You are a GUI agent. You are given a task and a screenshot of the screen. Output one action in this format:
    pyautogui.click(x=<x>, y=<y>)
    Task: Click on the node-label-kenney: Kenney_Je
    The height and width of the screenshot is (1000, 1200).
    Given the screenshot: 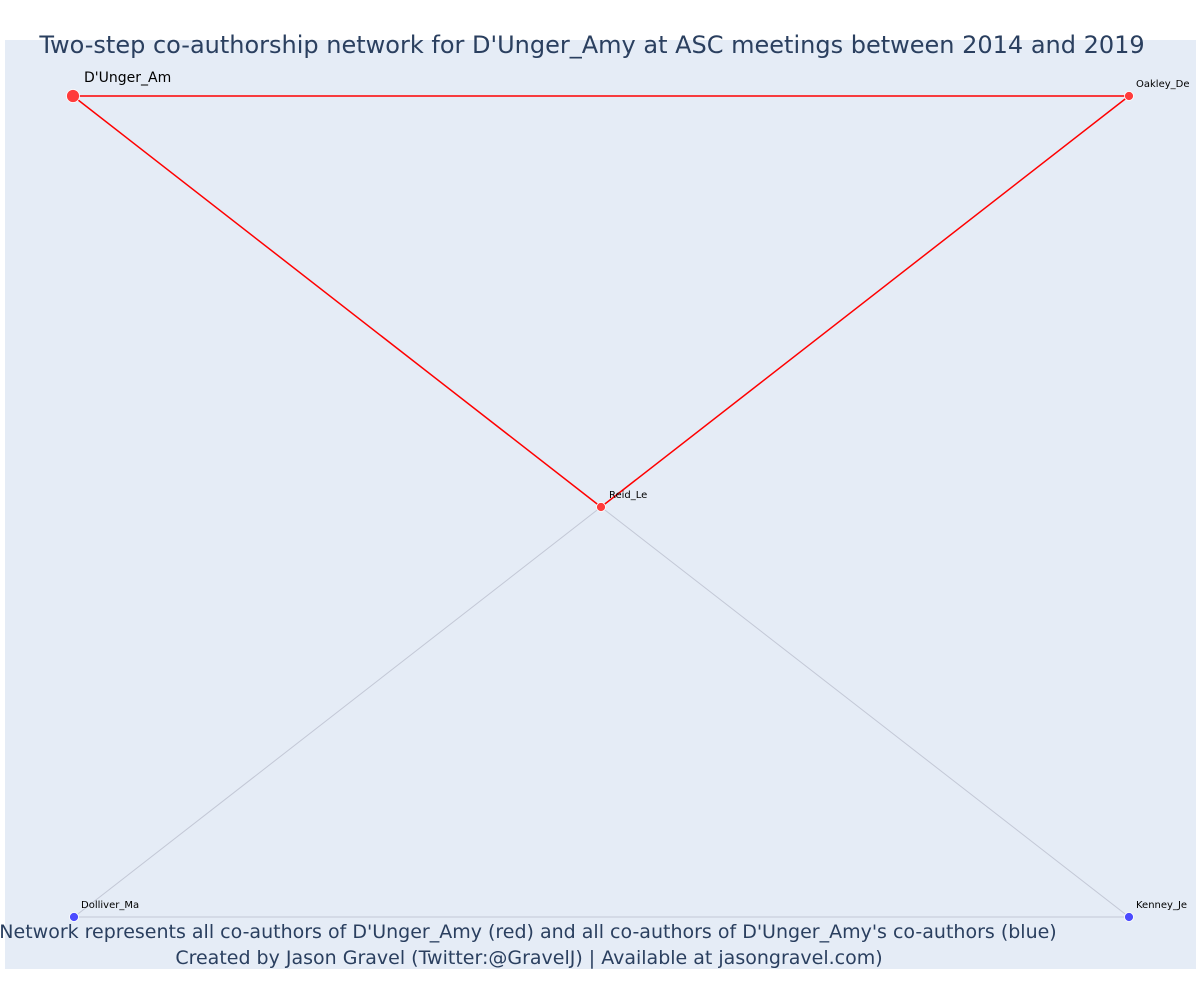 What is the action you would take?
    pyautogui.click(x=1161, y=905)
    